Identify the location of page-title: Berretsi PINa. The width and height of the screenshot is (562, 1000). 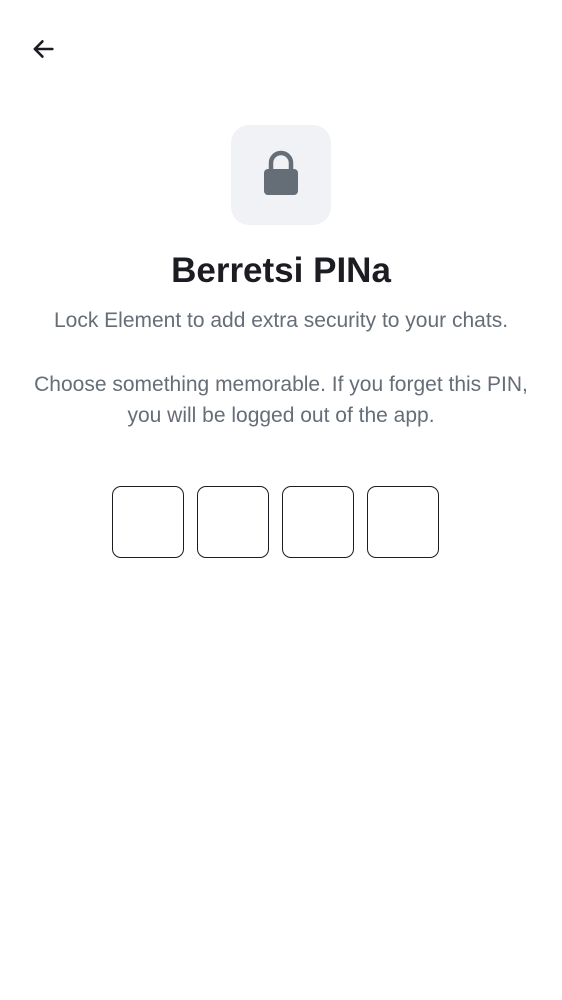
(281, 270).